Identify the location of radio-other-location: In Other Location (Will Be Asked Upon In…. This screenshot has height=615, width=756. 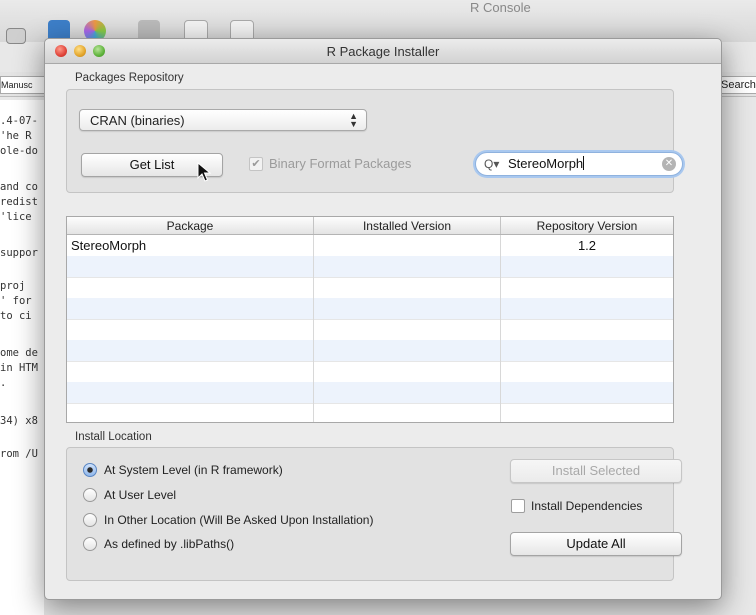
(228, 520).